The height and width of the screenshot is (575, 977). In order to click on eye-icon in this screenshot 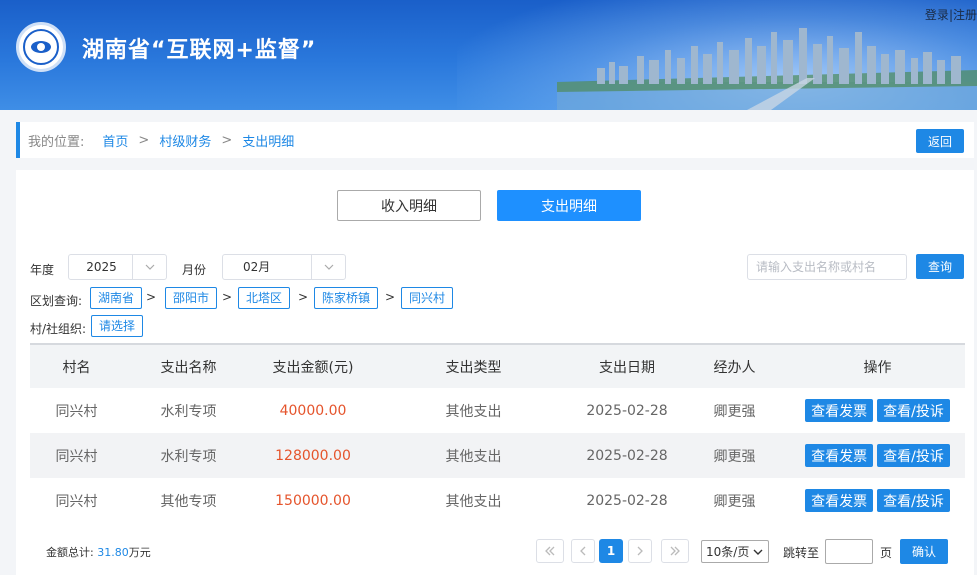, I will do `click(41, 47)`.